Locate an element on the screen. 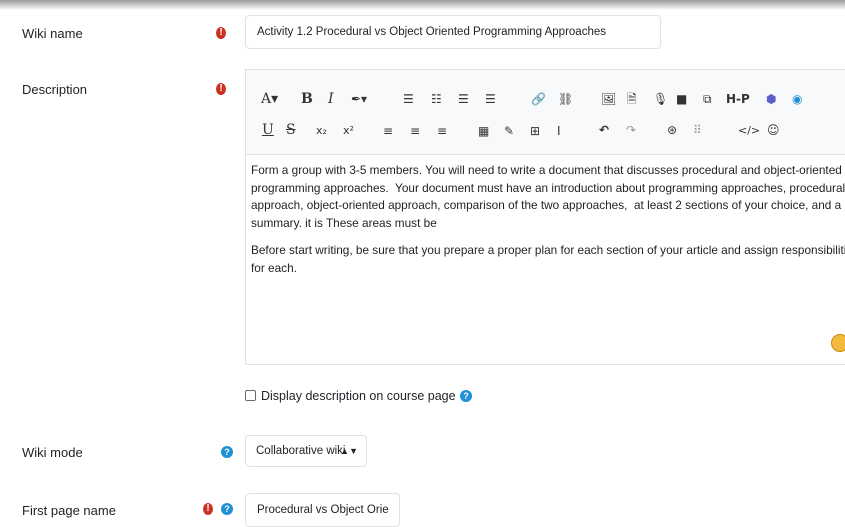  emoji-picker-icon: ☺ is located at coordinates (773, 130).